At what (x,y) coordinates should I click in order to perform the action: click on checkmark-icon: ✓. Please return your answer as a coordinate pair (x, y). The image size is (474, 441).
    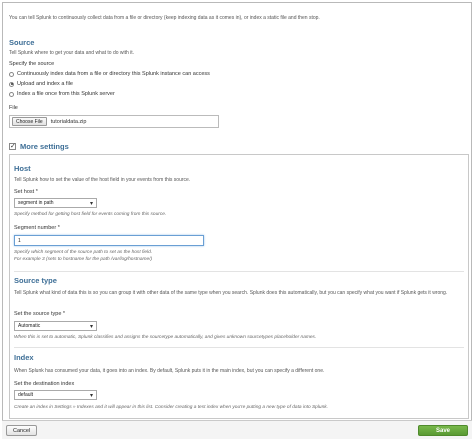
    Looking at the image, I should click on (12, 146).